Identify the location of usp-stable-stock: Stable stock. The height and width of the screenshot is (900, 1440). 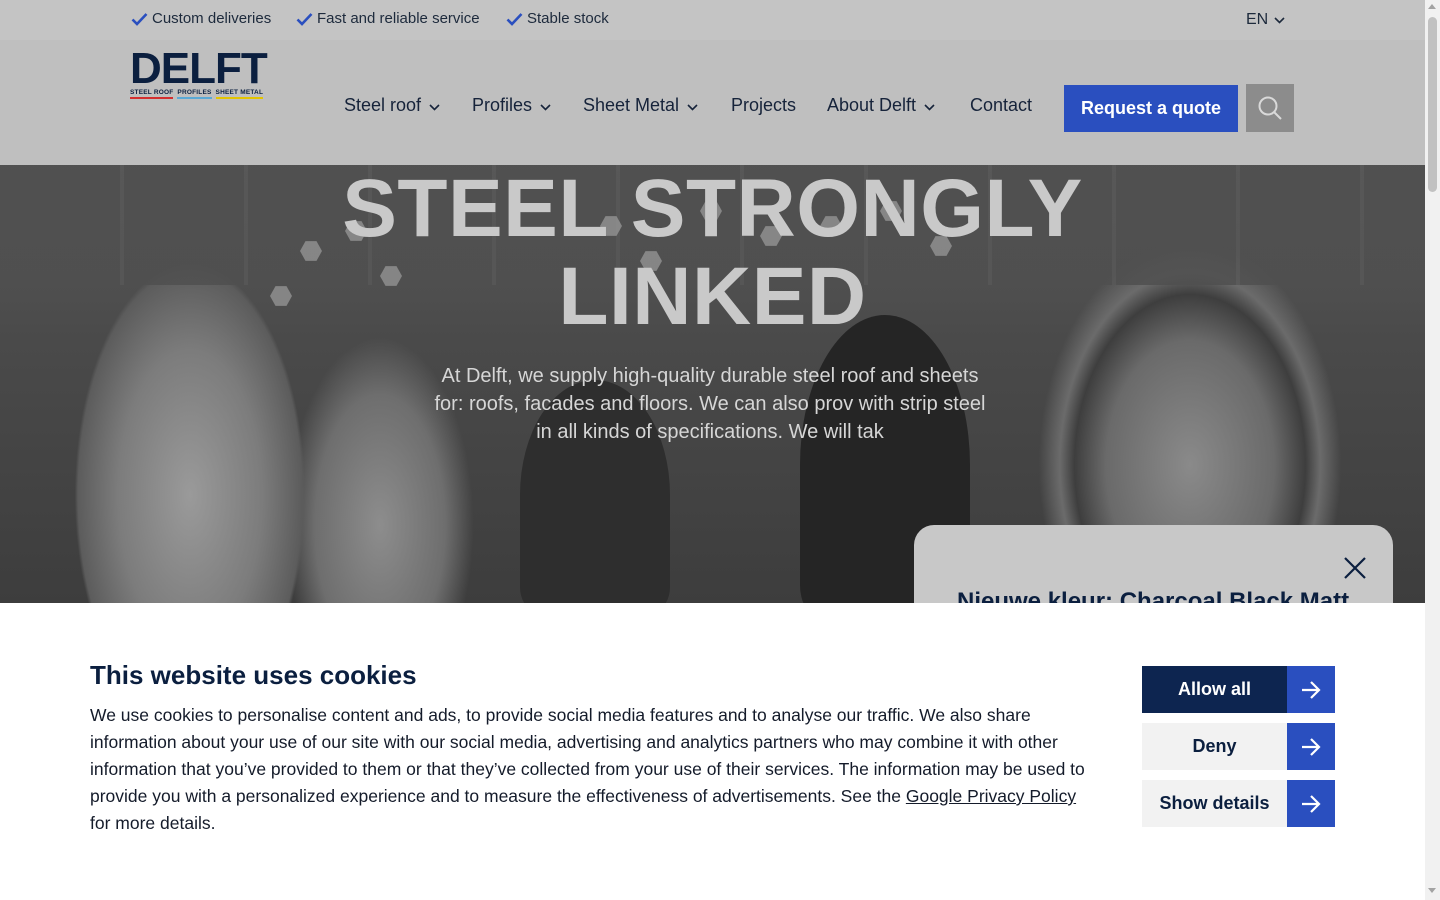
(557, 18).